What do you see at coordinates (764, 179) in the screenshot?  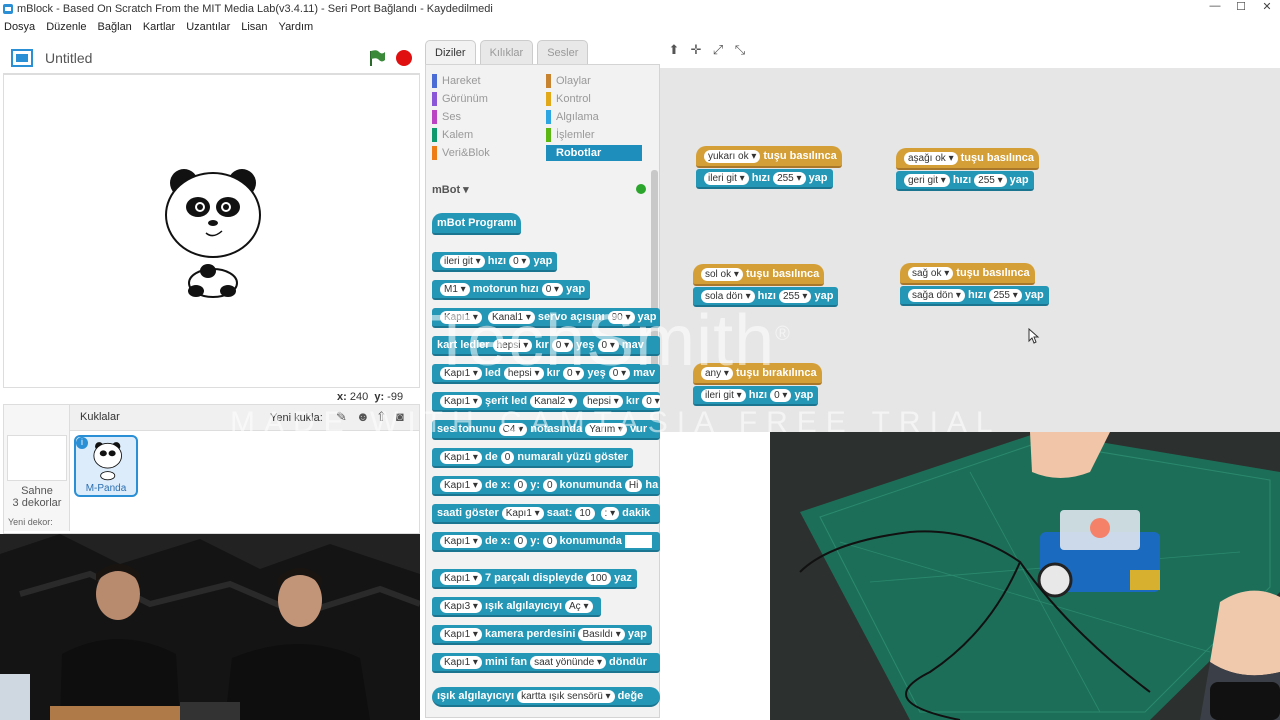 I see `script-cmd-yukari: ileri githızı255yap` at bounding box center [764, 179].